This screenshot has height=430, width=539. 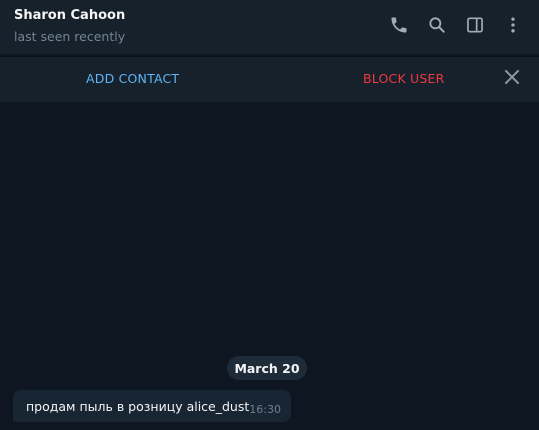 I want to click on date-separator: March 20, so click(x=267, y=368).